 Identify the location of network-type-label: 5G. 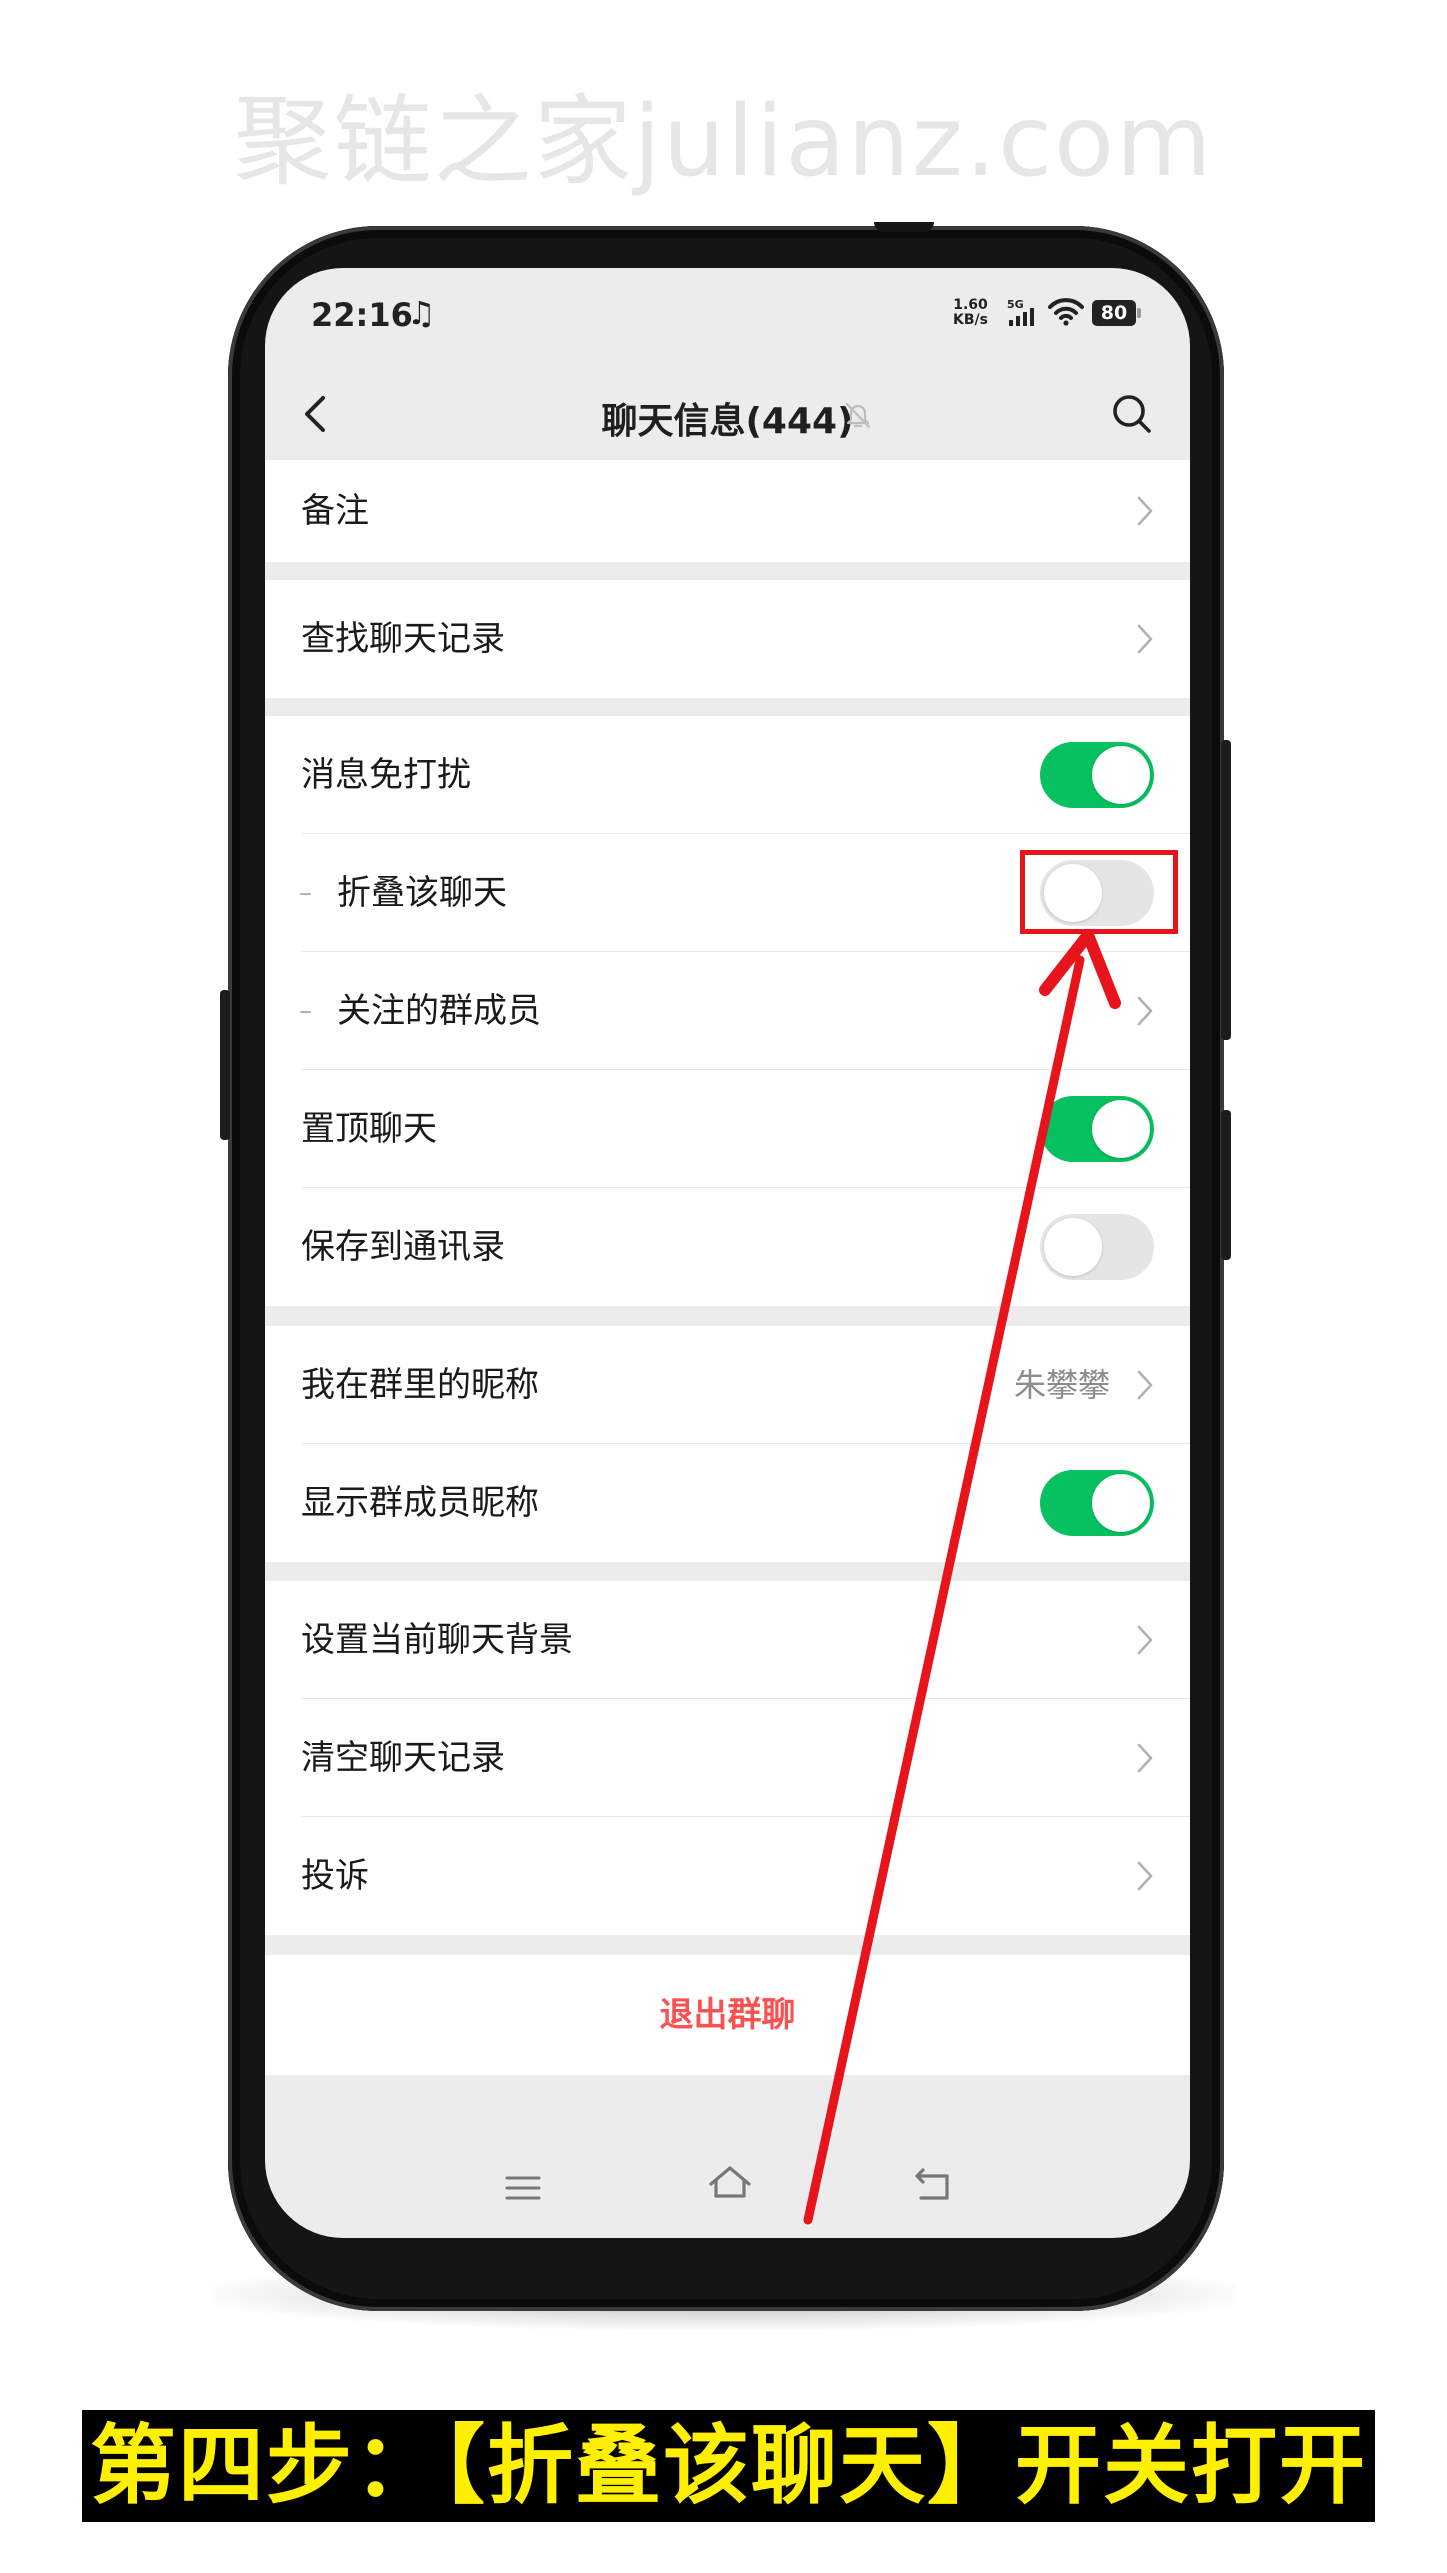
(1015, 304).